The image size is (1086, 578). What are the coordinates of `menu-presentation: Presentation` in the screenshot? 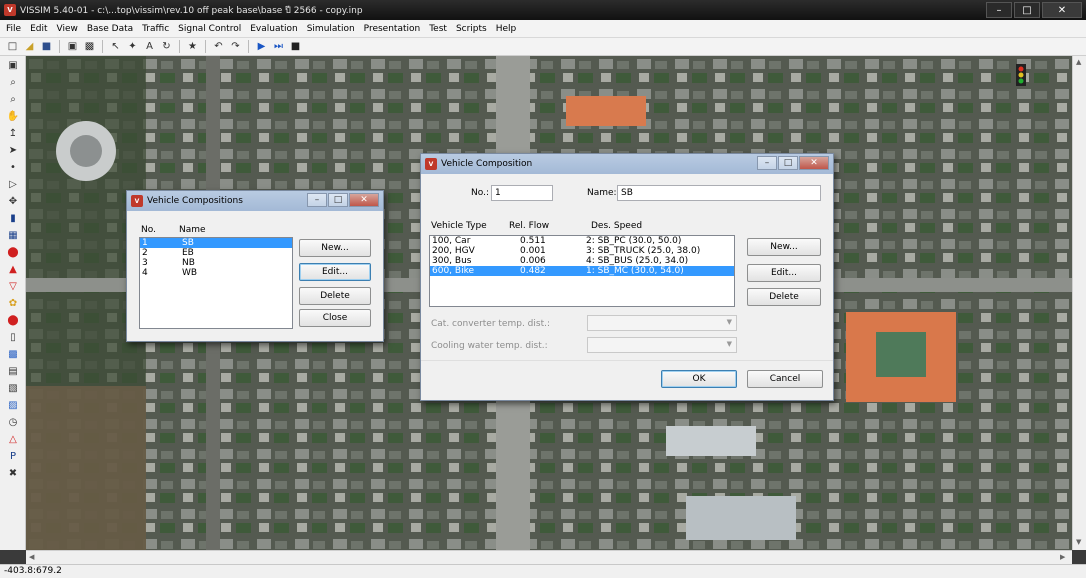 It's located at (392, 29).